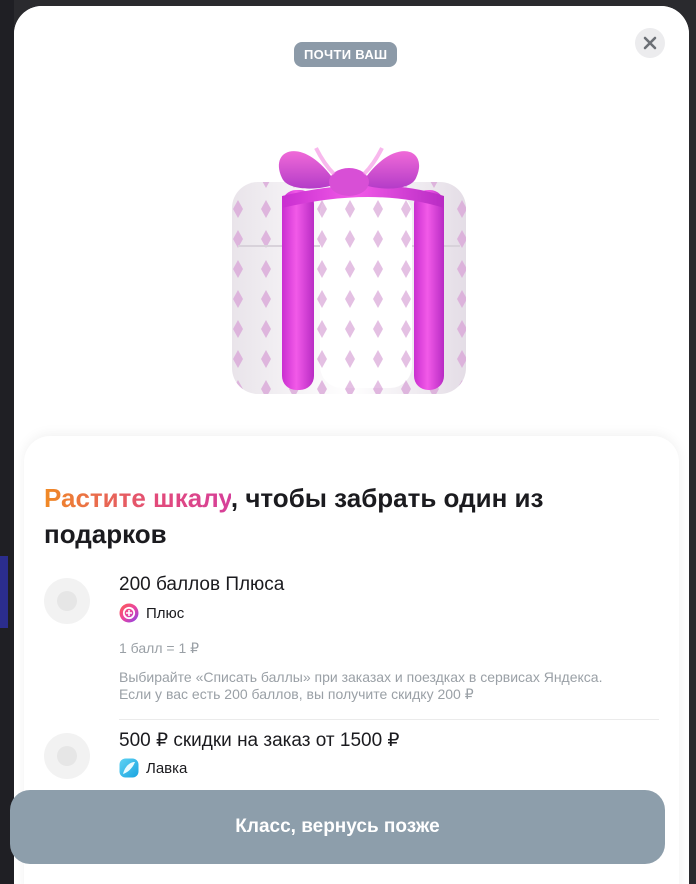 The width and height of the screenshot is (696, 884). Describe the element at coordinates (352, 759) in the screenshot. I see `reward-option-lavka: 500 ₽ скидки на заказ от 1500 ₽ Лавка` at that location.